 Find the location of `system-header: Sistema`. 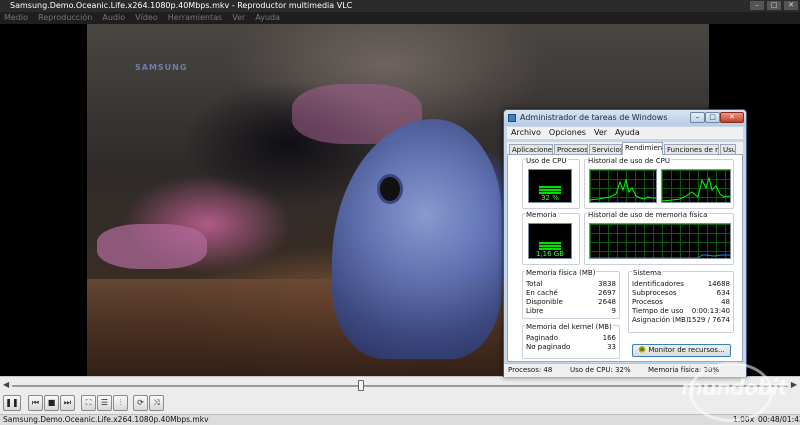

system-header: Sistema is located at coordinates (647, 273).